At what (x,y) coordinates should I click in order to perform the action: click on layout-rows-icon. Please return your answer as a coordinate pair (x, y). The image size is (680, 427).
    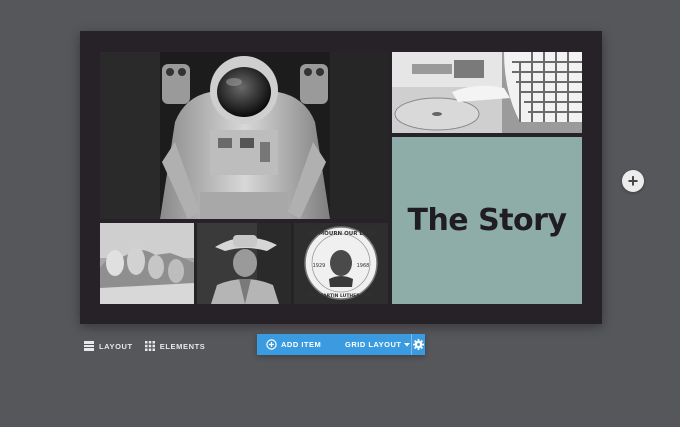
    Looking at the image, I should click on (89, 346).